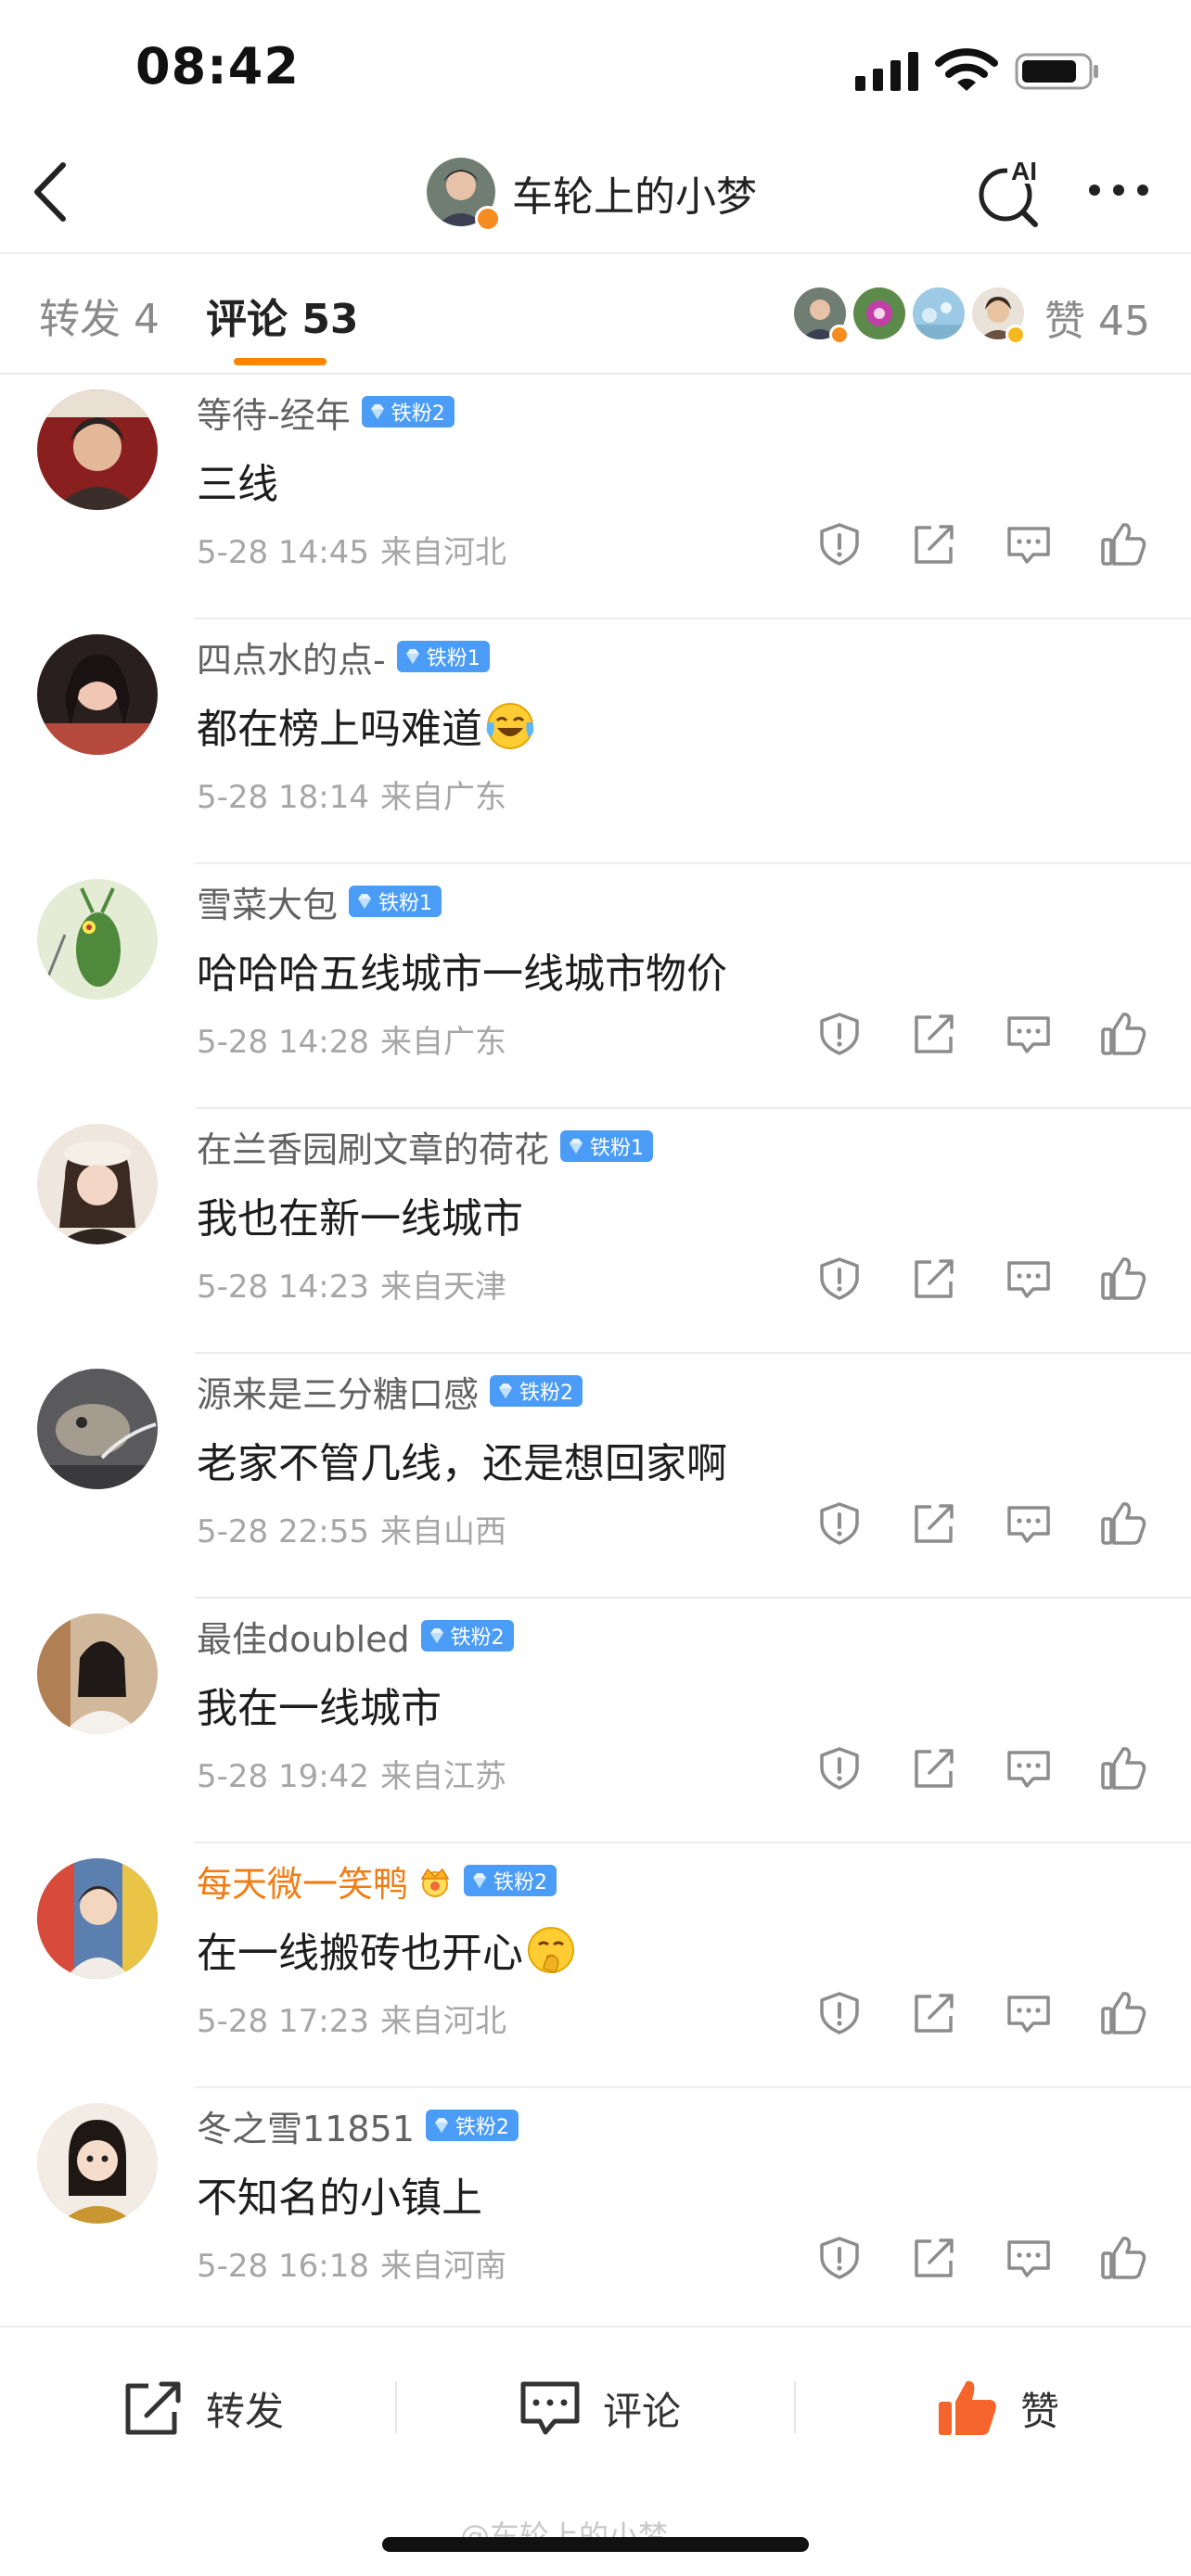 This screenshot has height=2576, width=1191. Describe the element at coordinates (306, 2125) in the screenshot. I see `commenter-name: 冬之雪11851` at that location.